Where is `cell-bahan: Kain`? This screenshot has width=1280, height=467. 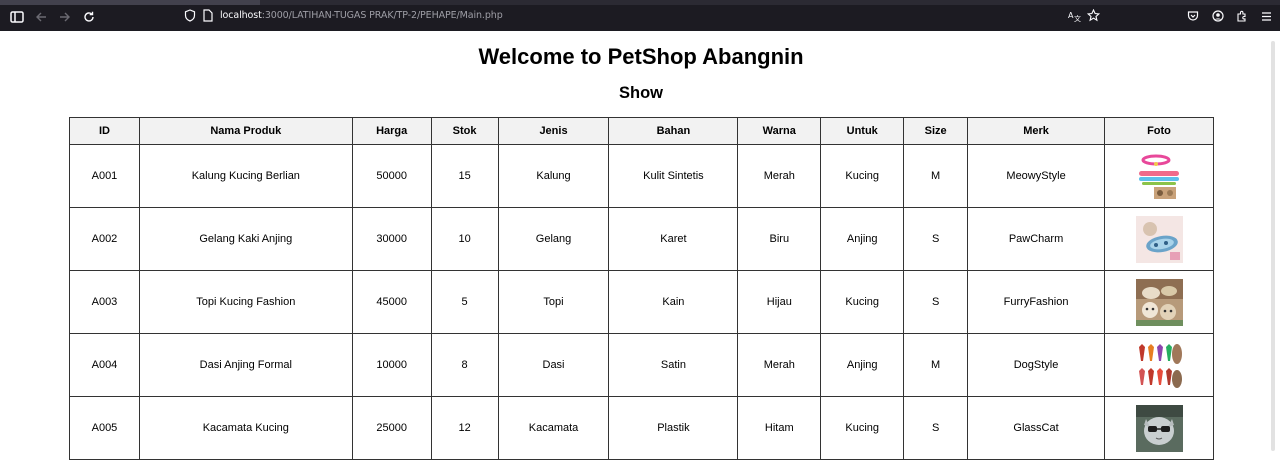
cell-bahan: Kain is located at coordinates (673, 302).